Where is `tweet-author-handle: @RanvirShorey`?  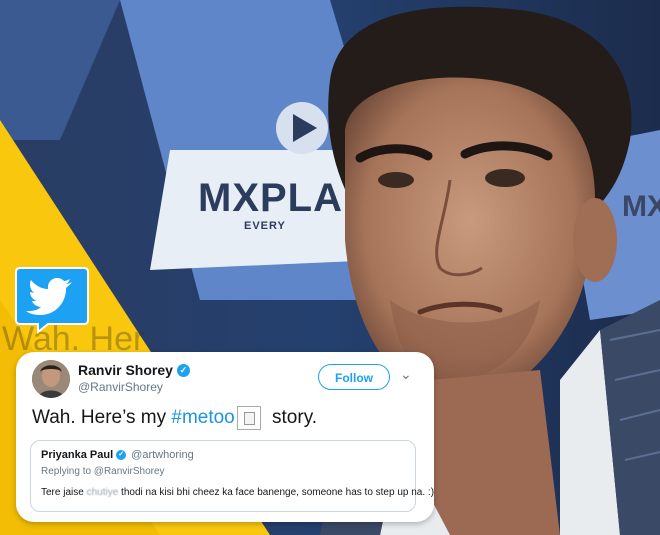
tweet-author-handle: @RanvirShorey is located at coordinates (120, 387).